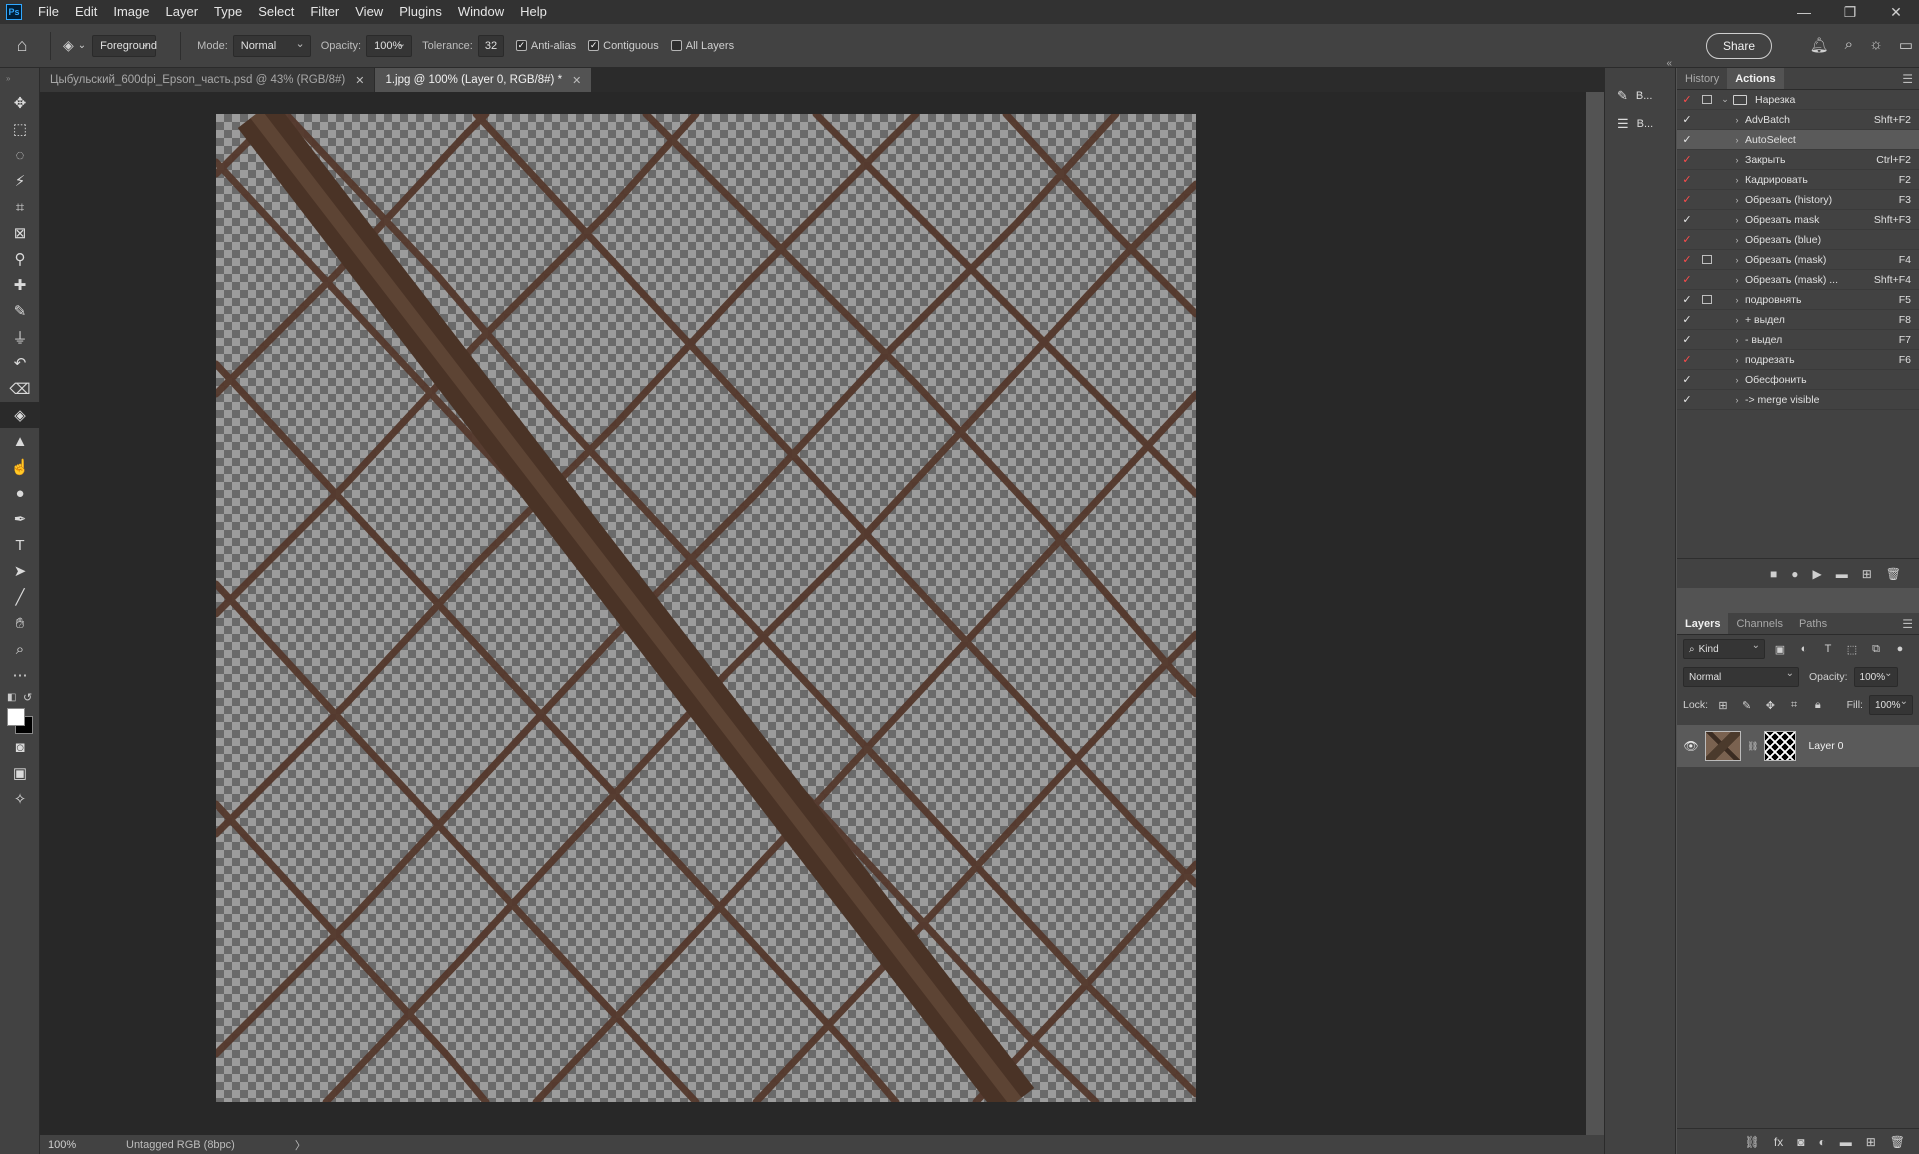  Describe the element at coordinates (324, 12) in the screenshot. I see `menu-filter: Filter` at that location.